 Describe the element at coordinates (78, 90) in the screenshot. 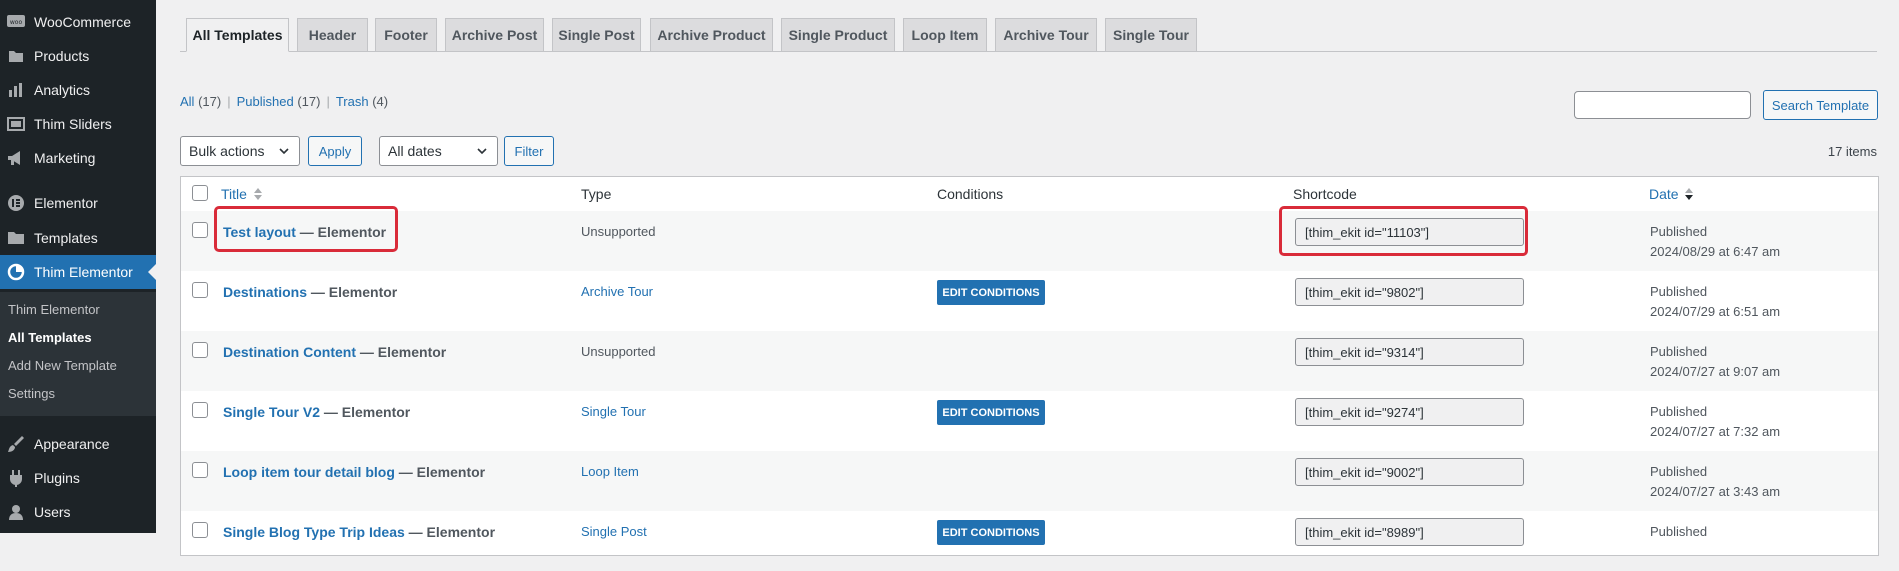

I see `sidebar-item-analytics: Analytics` at that location.